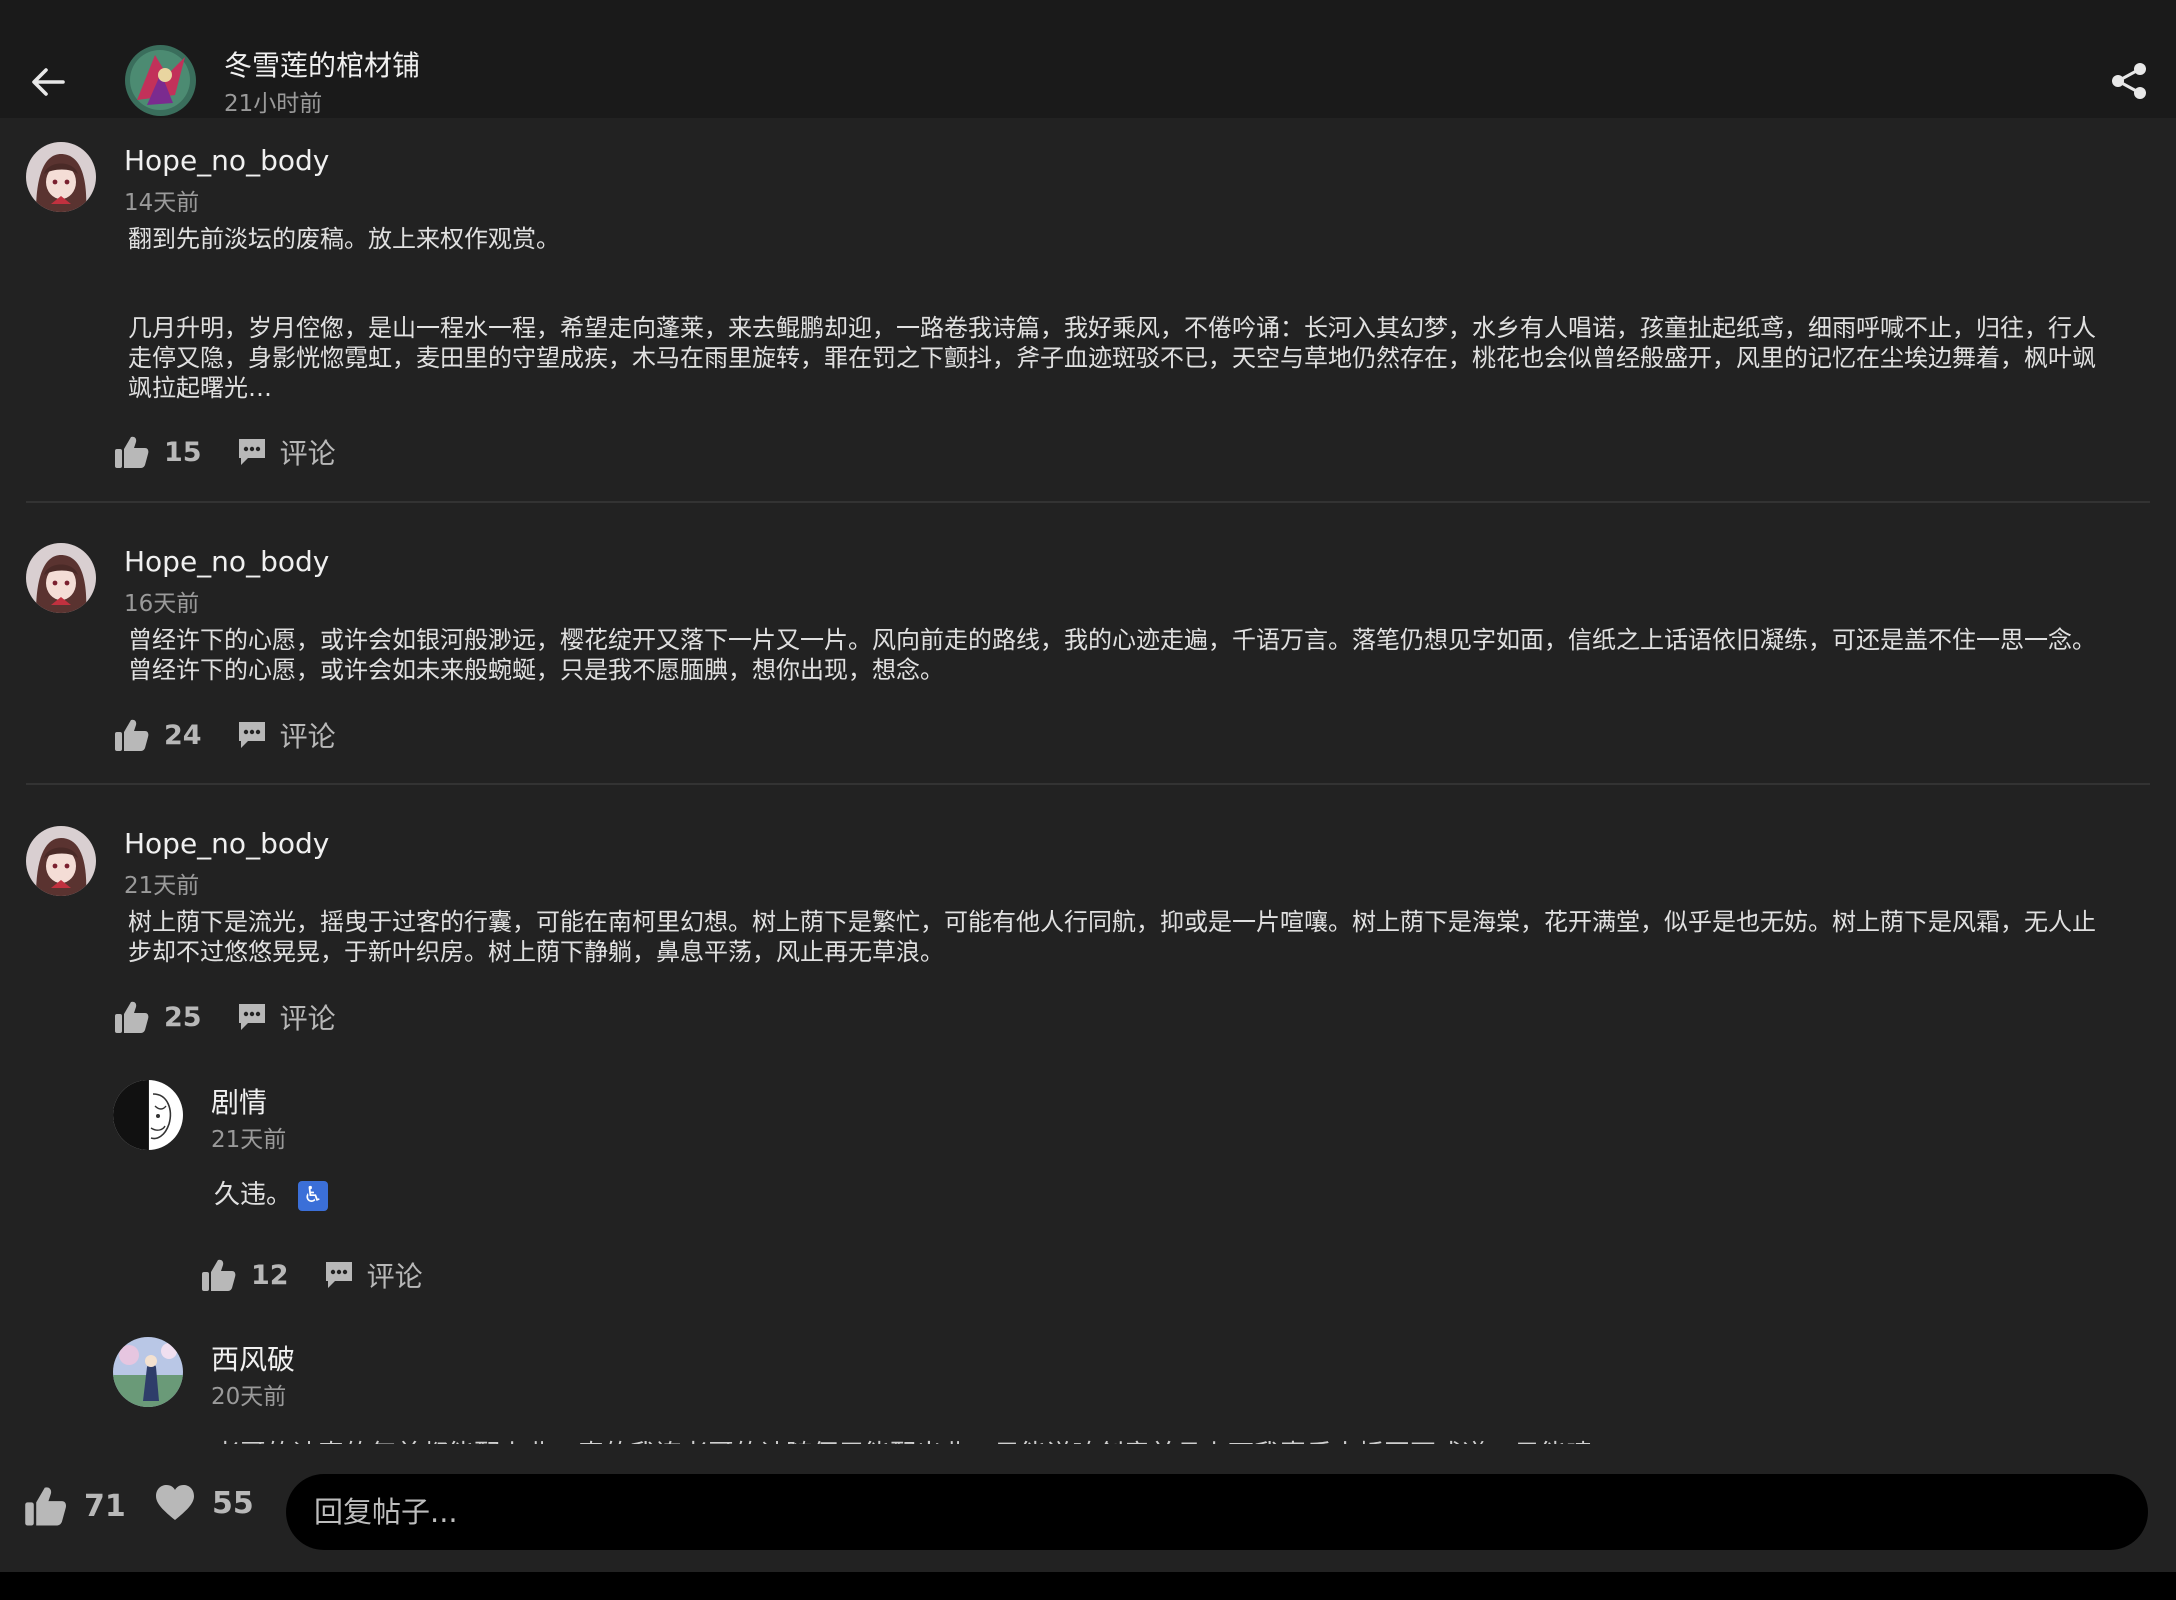  Describe the element at coordinates (344, 239) in the screenshot. I see `comment-text: 翻到先前淡坛的废稿。放上来权作观赏。` at that location.